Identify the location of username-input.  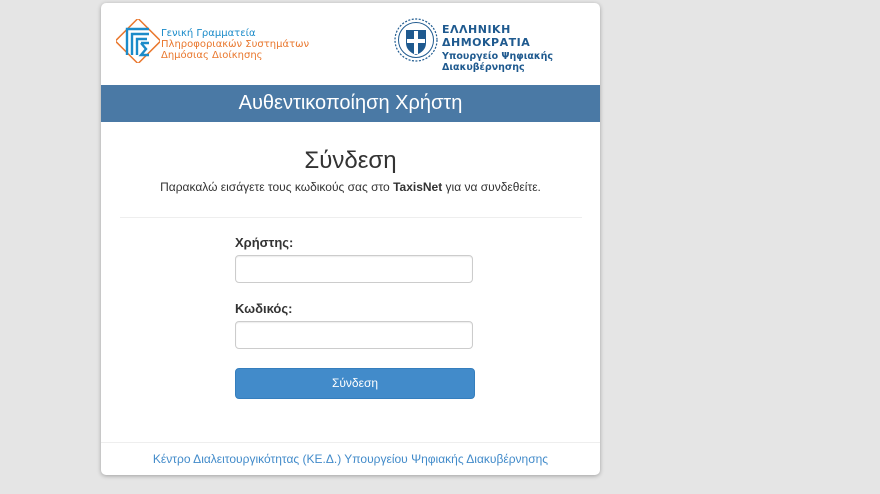
(354, 269).